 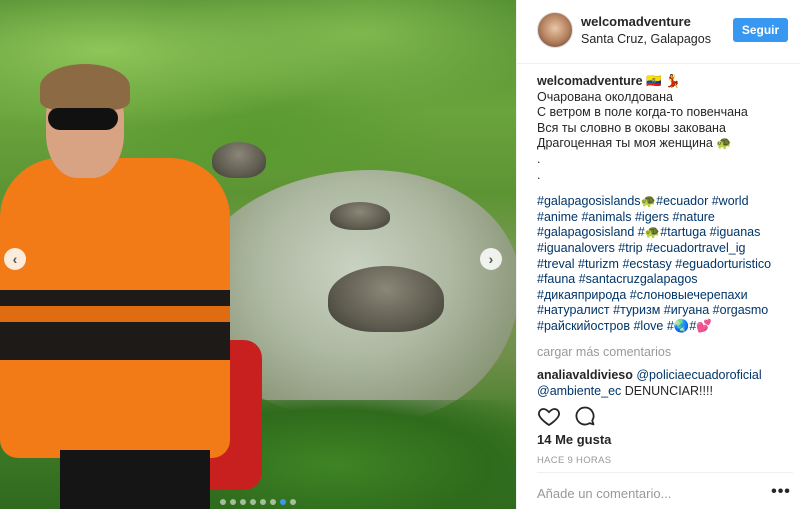 What do you see at coordinates (665, 280) in the screenshot?
I see `hashtag-line: #fauna #santacruzgalapagos` at bounding box center [665, 280].